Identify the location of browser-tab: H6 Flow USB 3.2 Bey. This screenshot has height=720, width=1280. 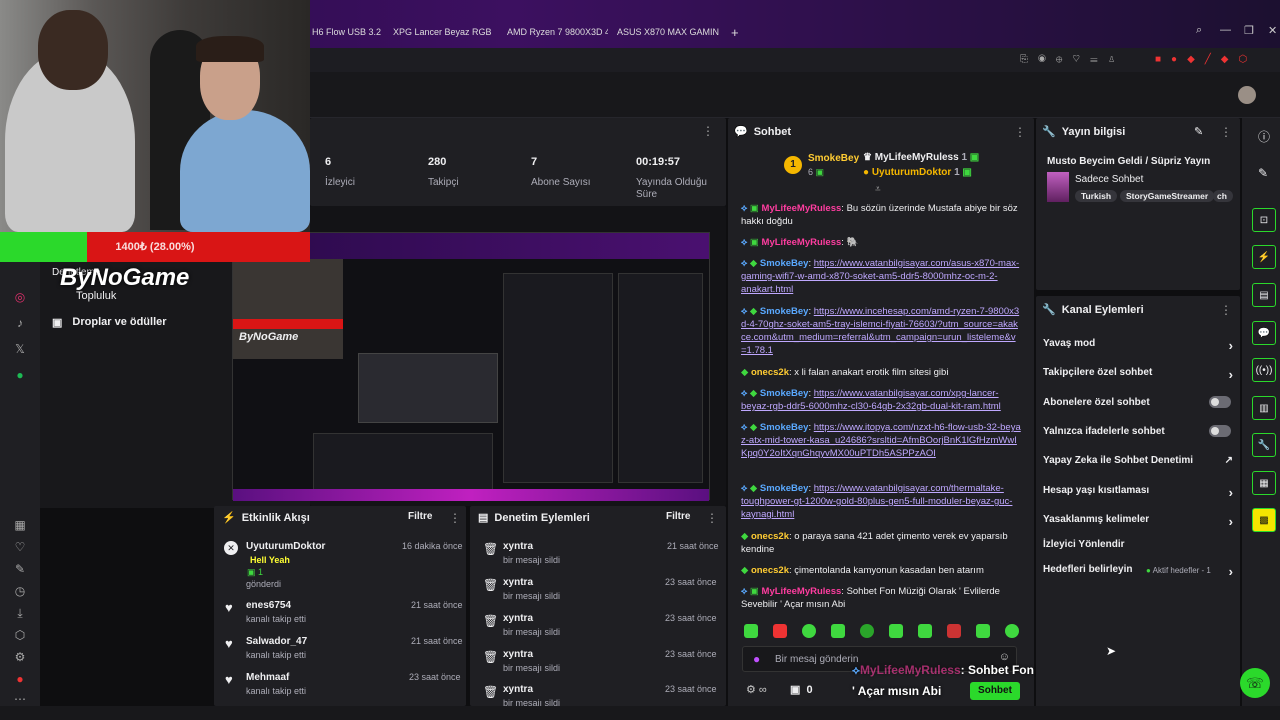
(347, 32).